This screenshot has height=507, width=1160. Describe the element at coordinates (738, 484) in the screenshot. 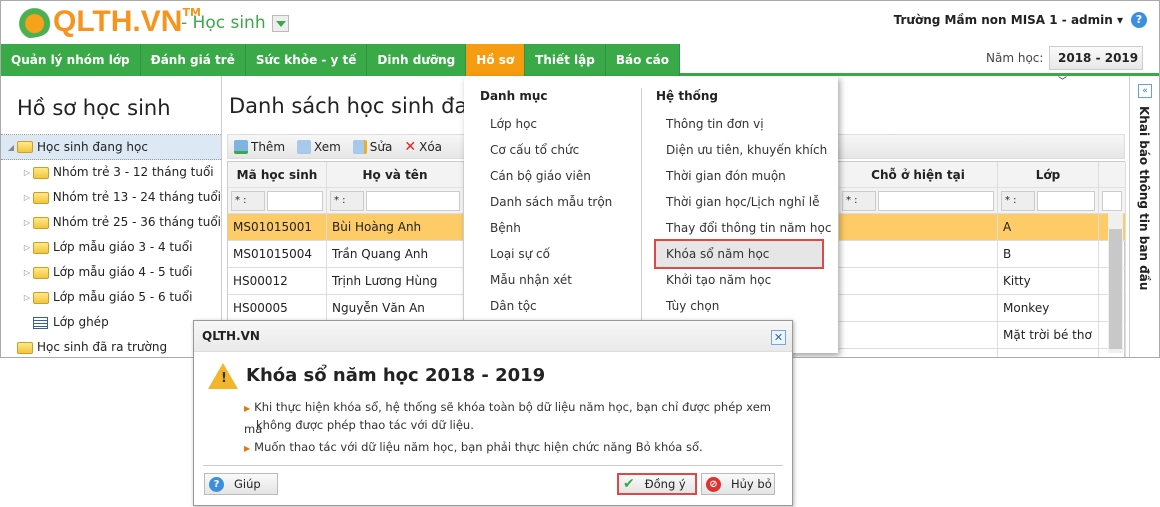

I see `cancel-button: ⊘ Hủy bỏ` at that location.